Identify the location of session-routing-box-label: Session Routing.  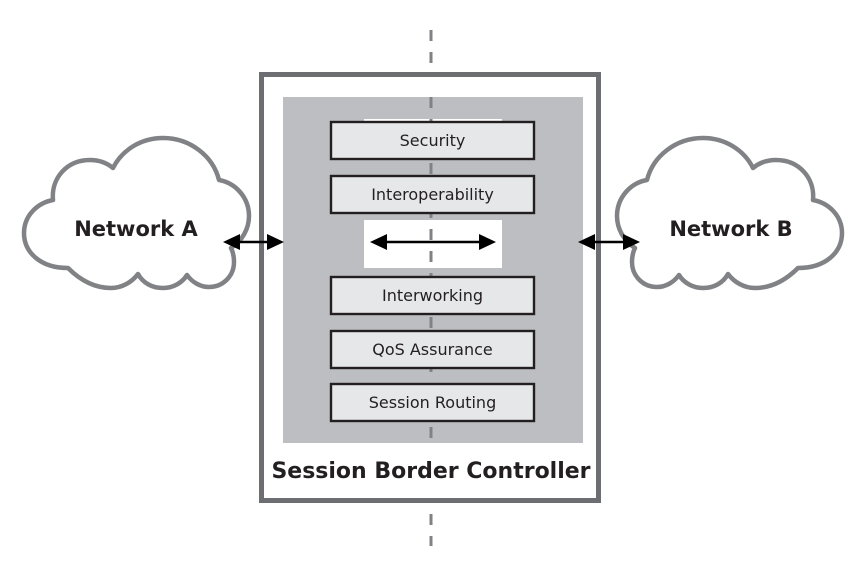
(432, 402).